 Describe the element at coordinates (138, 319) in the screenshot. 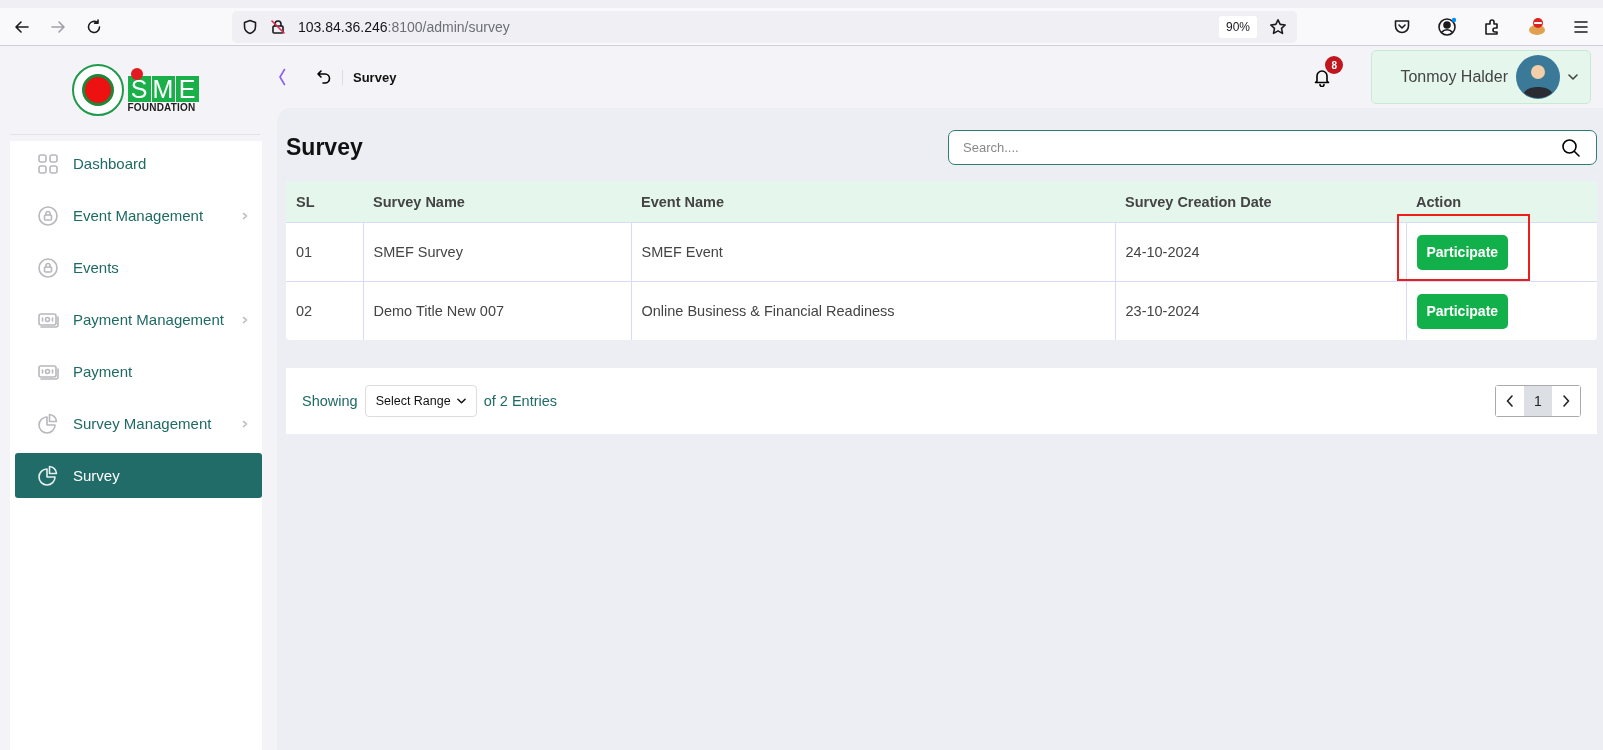

I see `sidebar-item: Payment Management` at that location.